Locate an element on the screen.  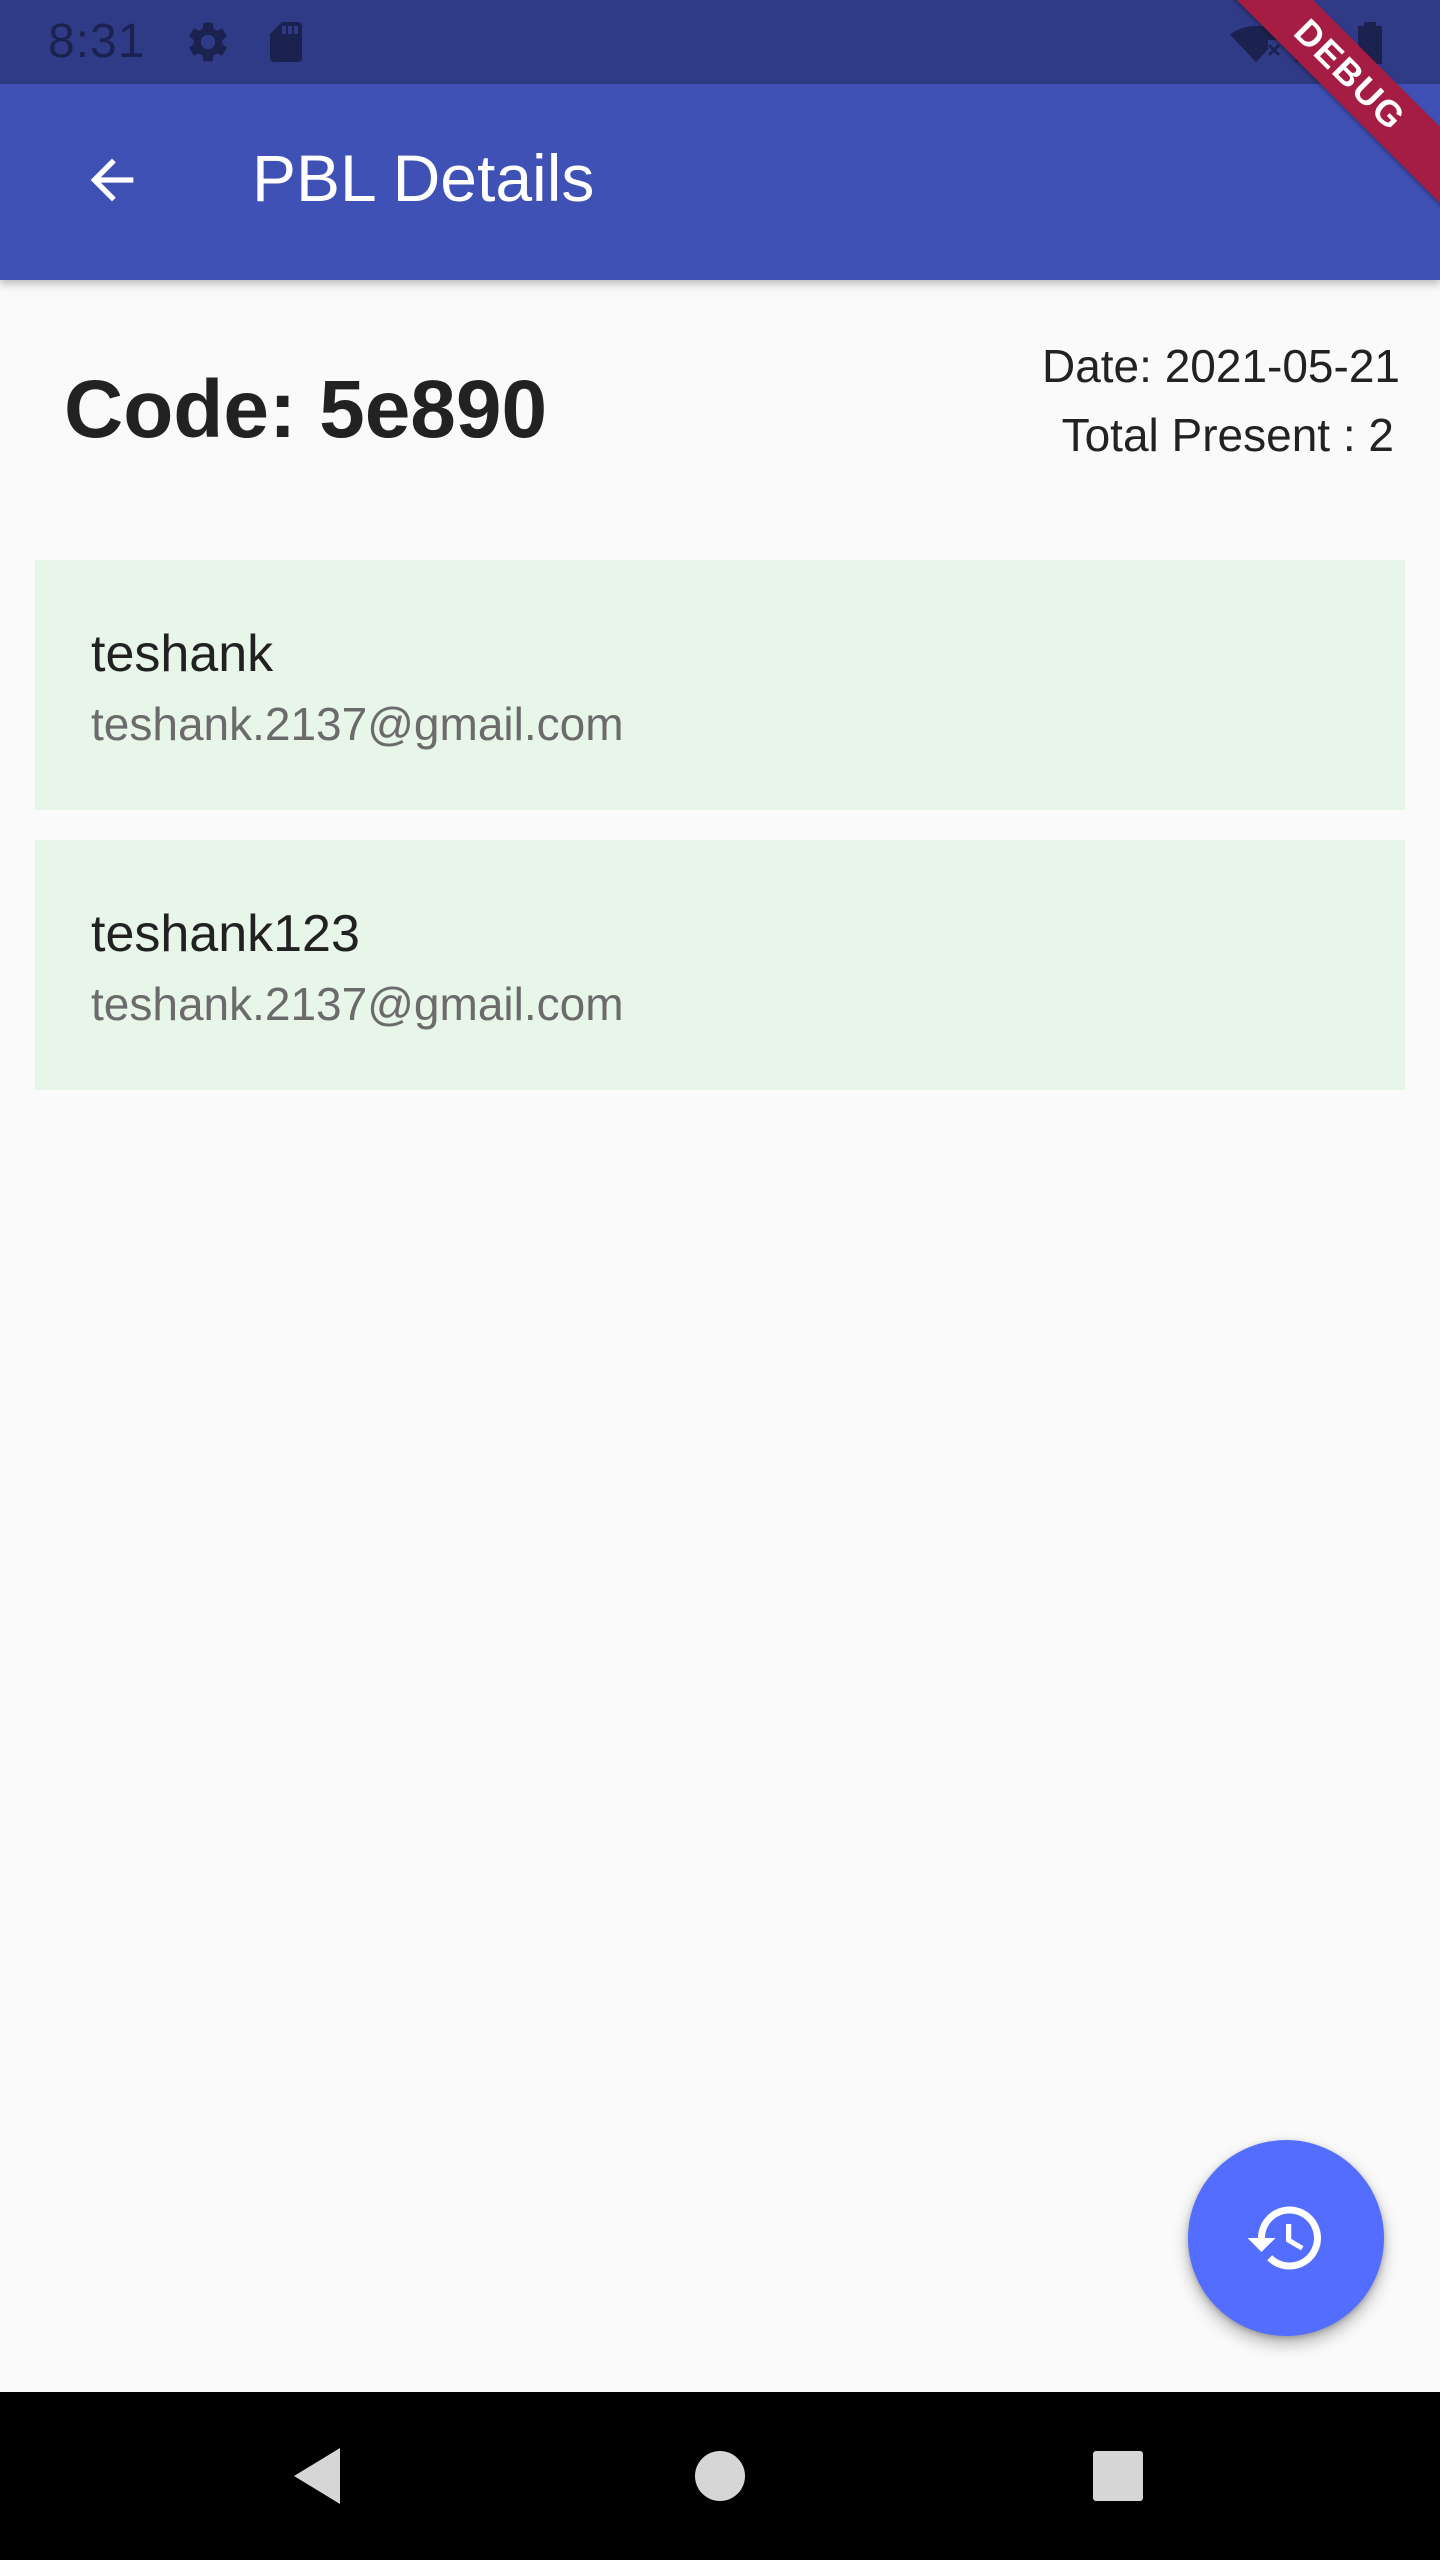
system-nav-bar is located at coordinates (720, 2476).